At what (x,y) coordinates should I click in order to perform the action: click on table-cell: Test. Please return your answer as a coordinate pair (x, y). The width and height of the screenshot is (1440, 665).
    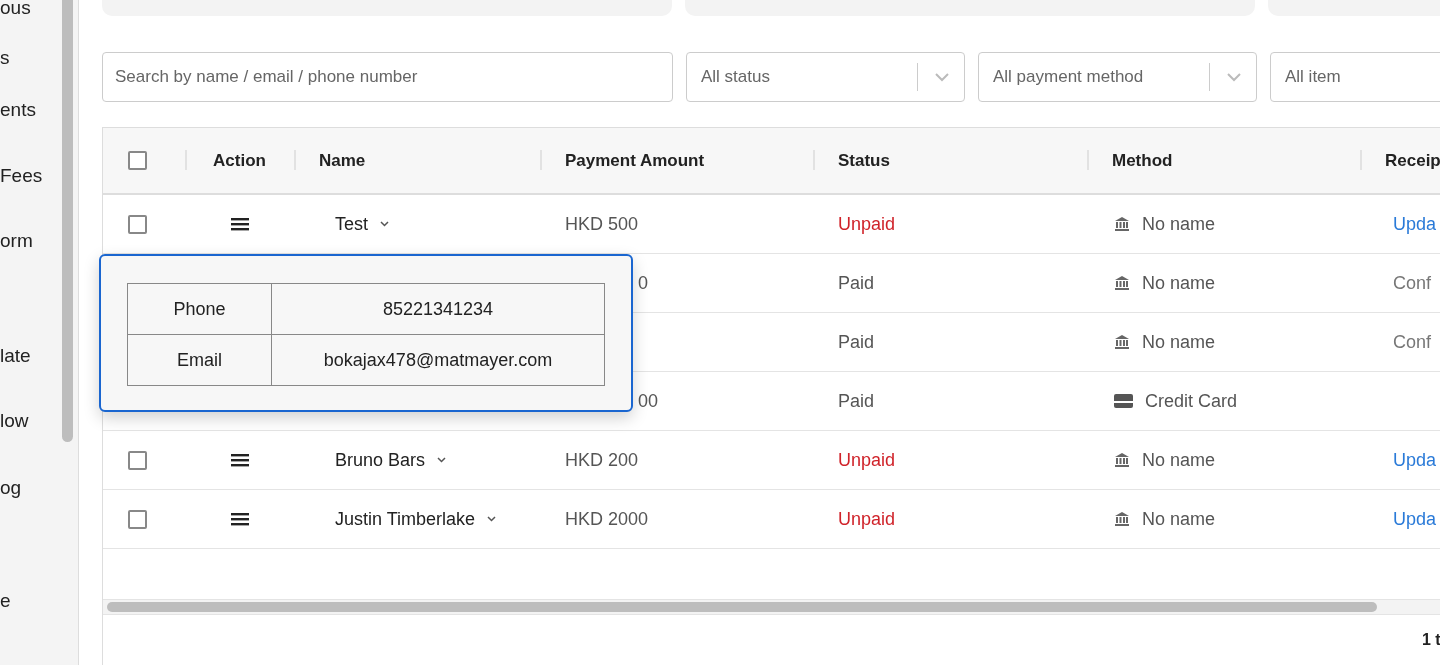
    Looking at the image, I should click on (351, 224).